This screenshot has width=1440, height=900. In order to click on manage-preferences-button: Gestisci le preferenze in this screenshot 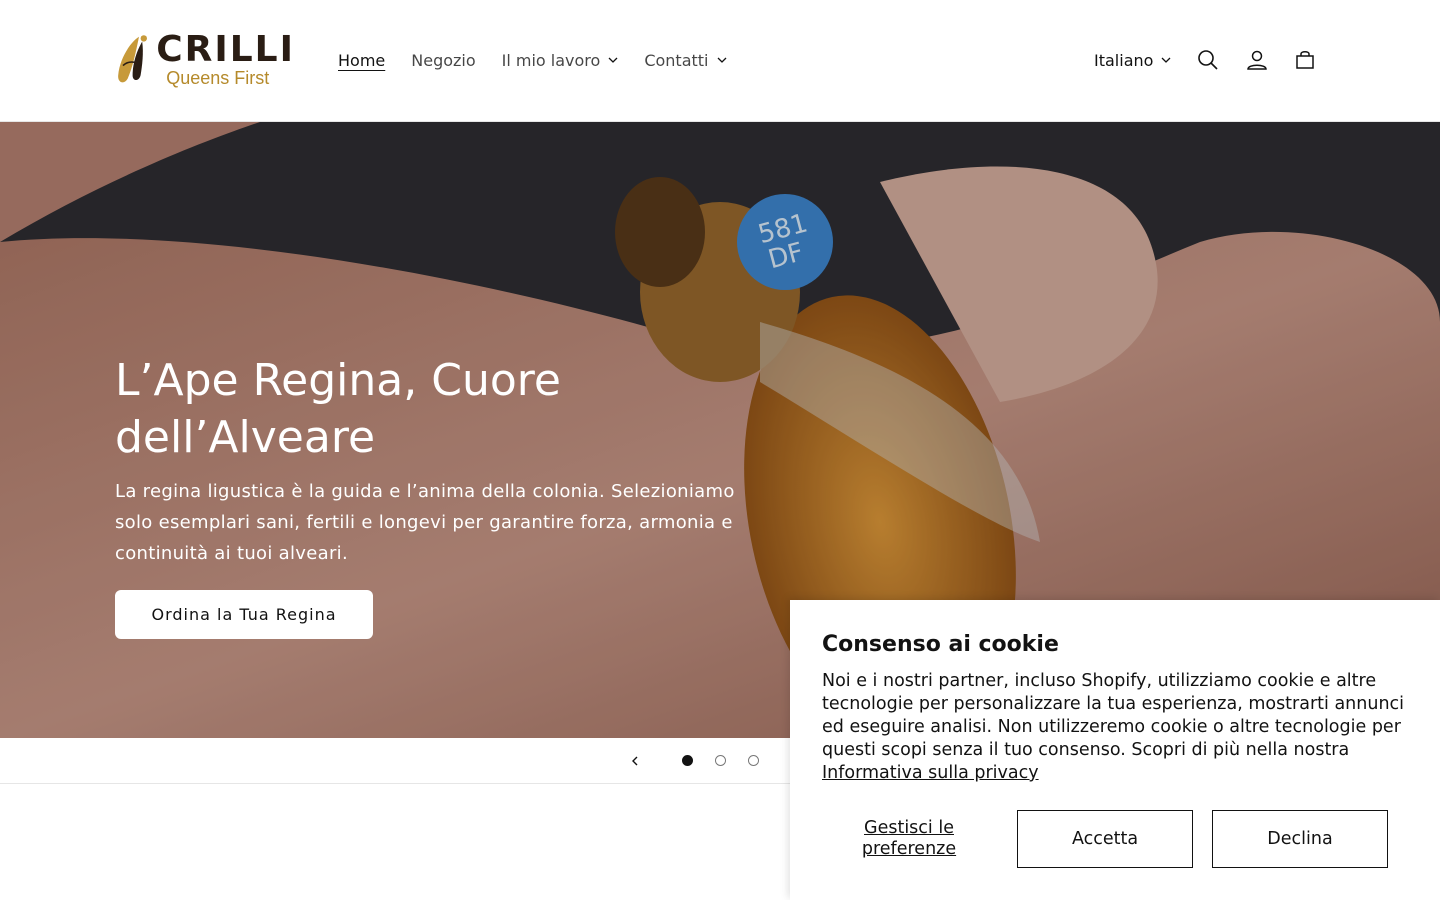, I will do `click(909, 839)`.